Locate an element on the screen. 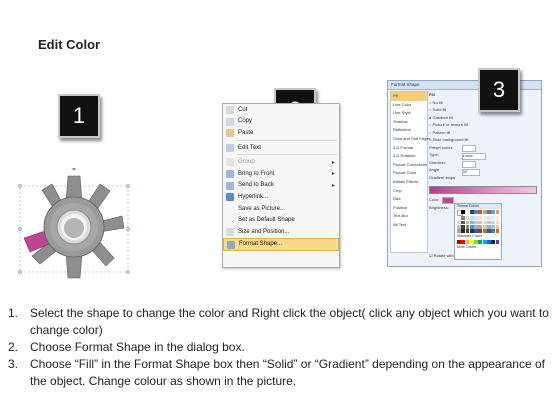 Image resolution: width=560 pixels, height=420 pixels. step-number: 3 is located at coordinates (499, 89).